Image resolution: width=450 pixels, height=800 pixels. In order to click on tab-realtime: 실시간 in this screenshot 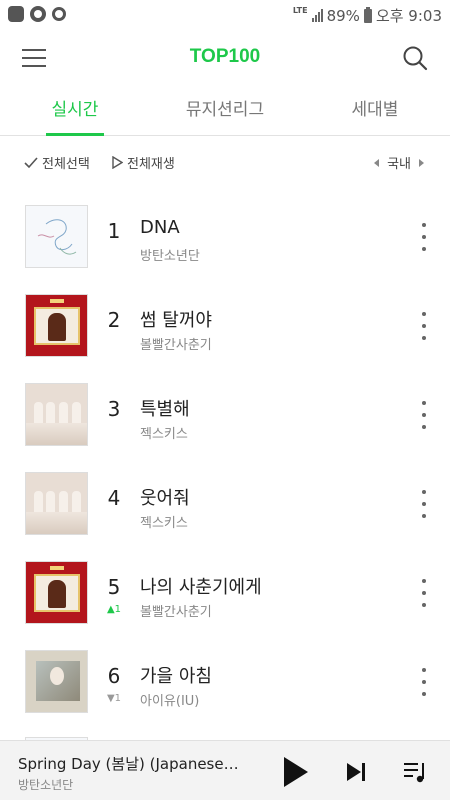, I will do `click(75, 110)`.